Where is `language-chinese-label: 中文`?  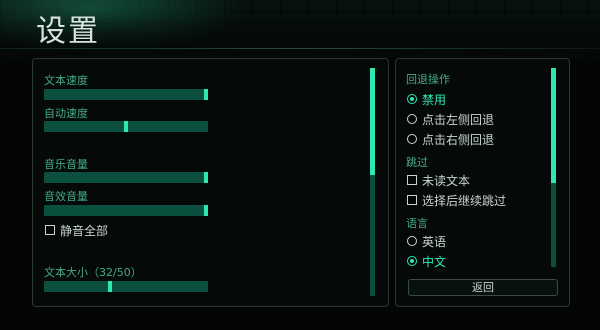 language-chinese-label: 中文 is located at coordinates (434, 261).